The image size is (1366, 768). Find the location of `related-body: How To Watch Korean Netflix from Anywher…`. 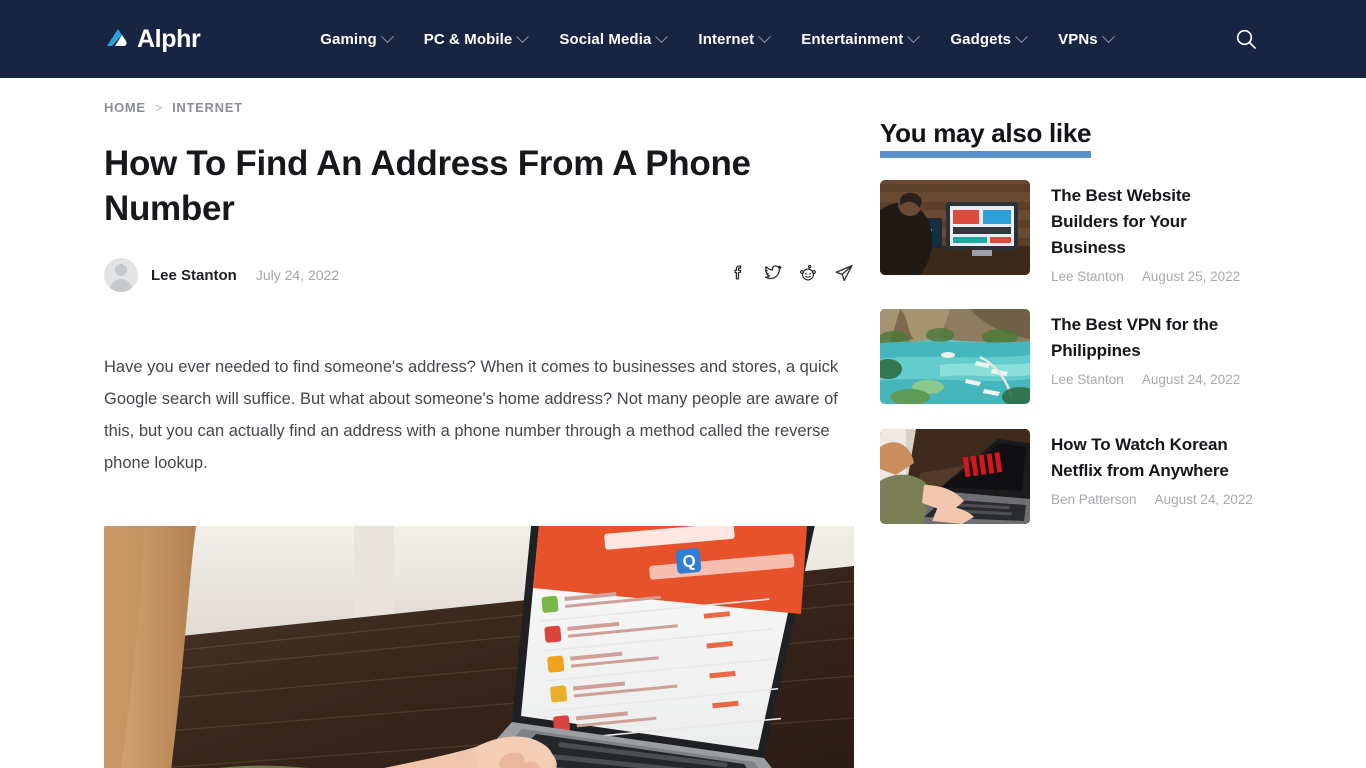

related-body: How To Watch Korean Netflix from Anywher… is located at coordinates (1156, 476).